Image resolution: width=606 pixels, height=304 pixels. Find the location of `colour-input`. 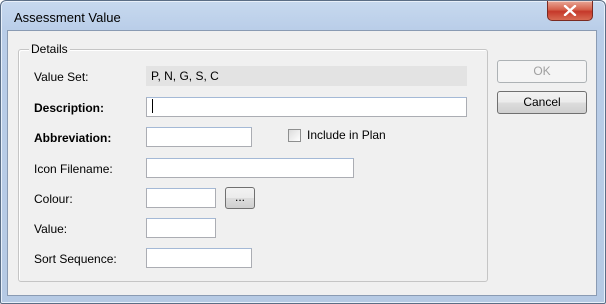

colour-input is located at coordinates (181, 198).